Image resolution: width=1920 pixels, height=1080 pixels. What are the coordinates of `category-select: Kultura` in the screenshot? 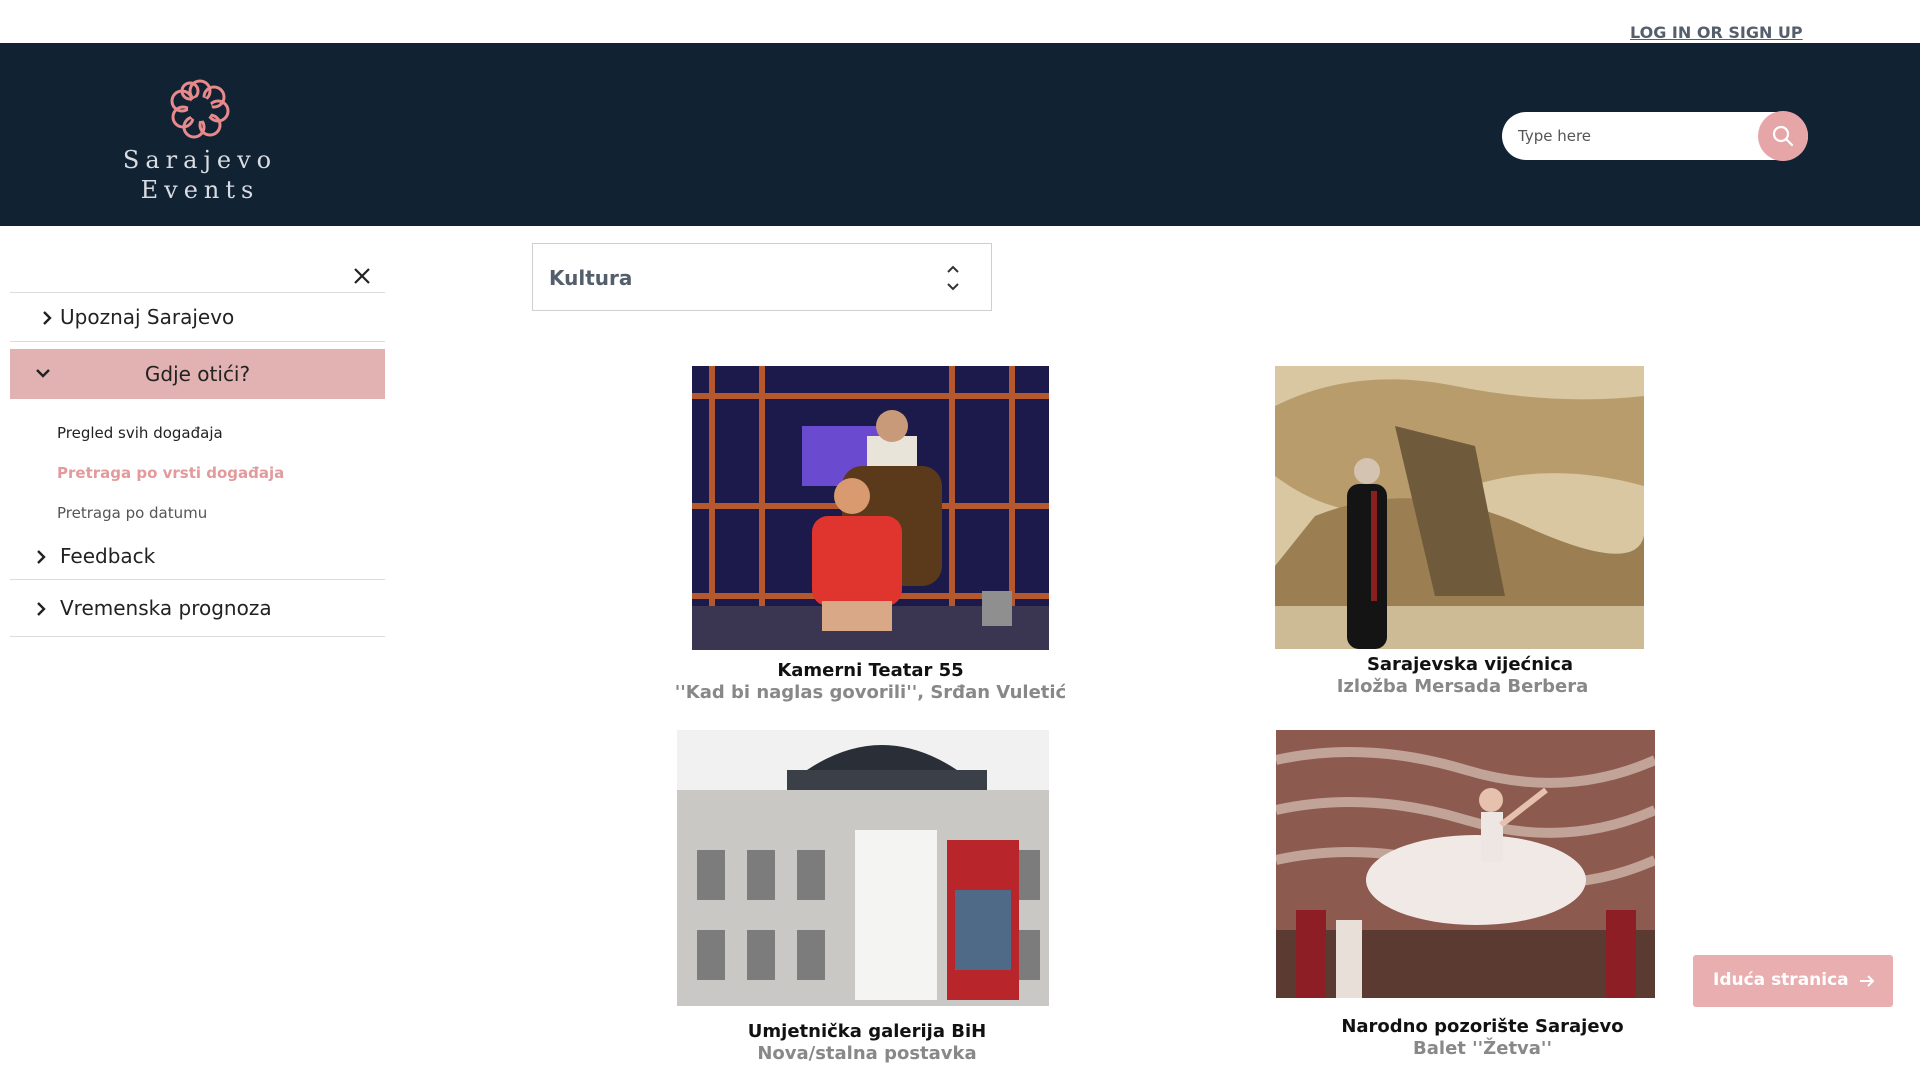 It's located at (762, 277).